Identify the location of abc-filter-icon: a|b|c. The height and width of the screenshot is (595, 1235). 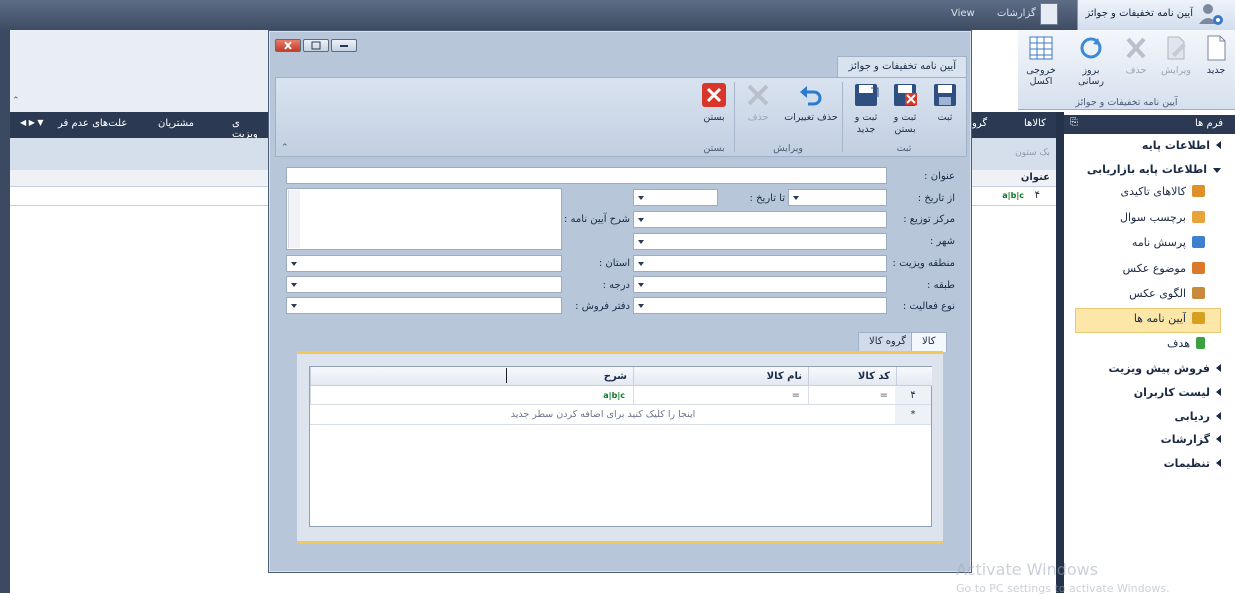
(1013, 195).